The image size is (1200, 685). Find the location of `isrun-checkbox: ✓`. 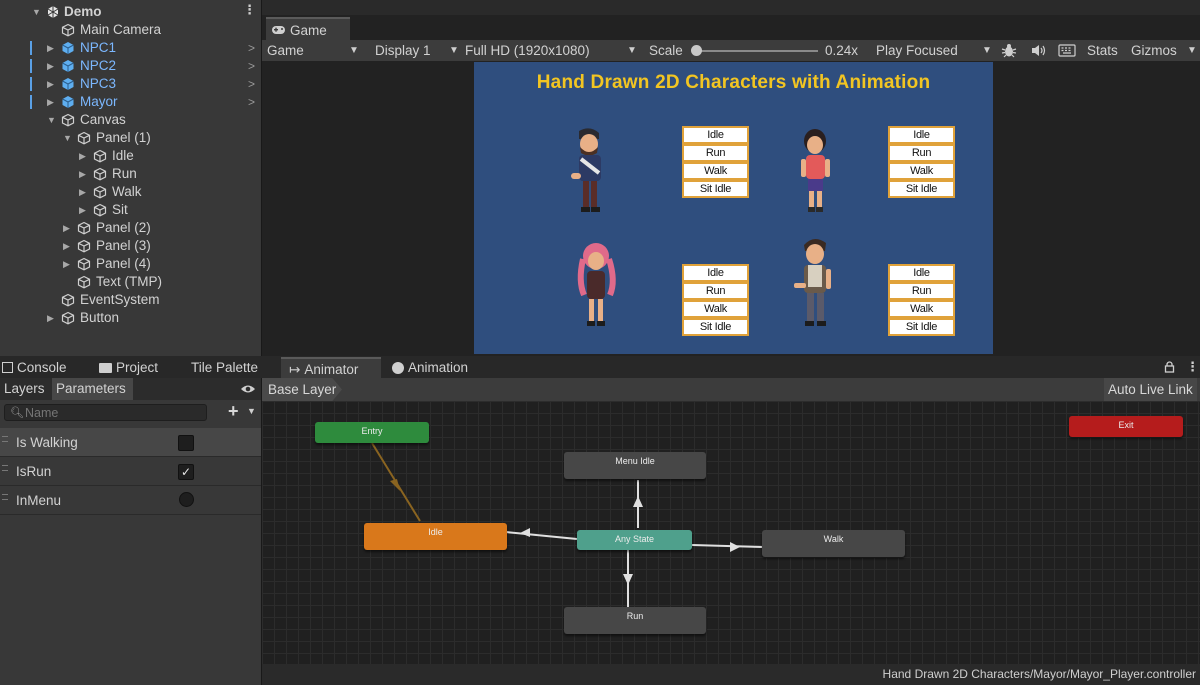

isrun-checkbox: ✓ is located at coordinates (186, 472).